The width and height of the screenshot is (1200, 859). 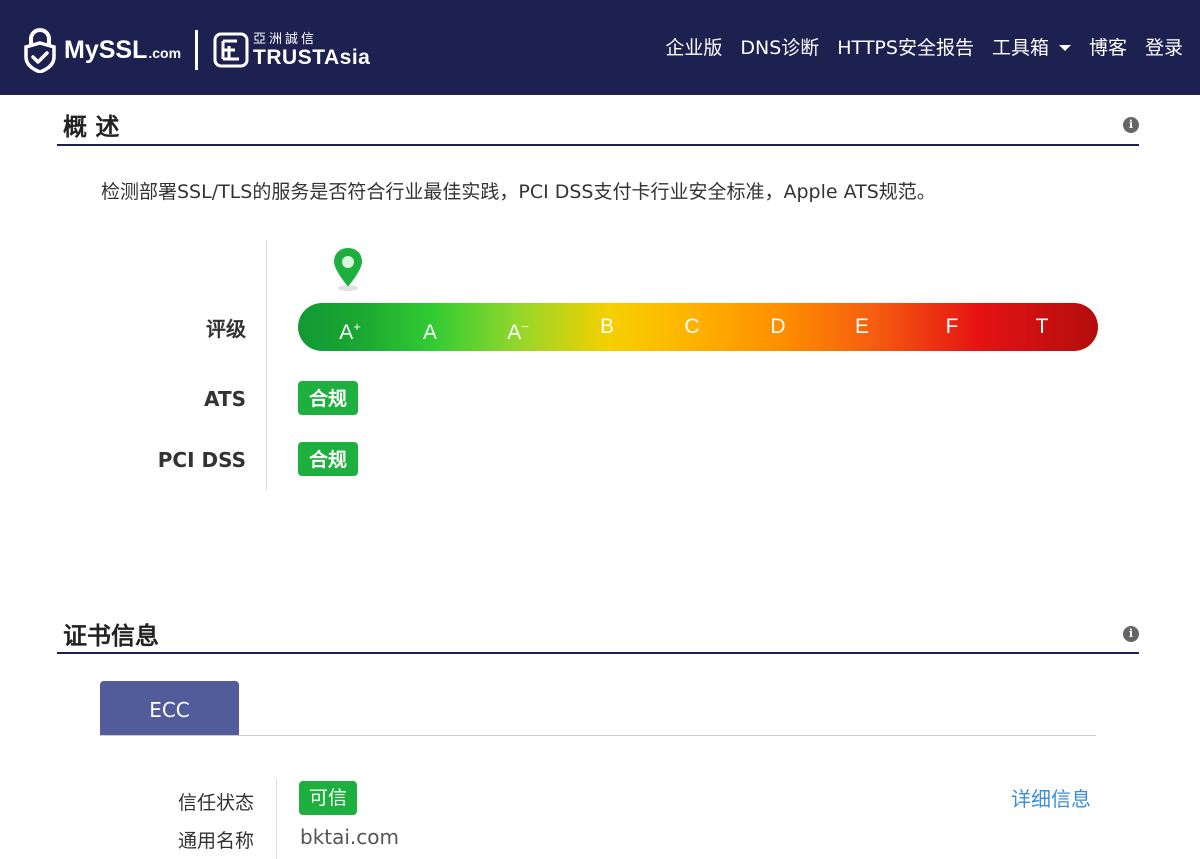 I want to click on grade-c: C, so click(x=692, y=326).